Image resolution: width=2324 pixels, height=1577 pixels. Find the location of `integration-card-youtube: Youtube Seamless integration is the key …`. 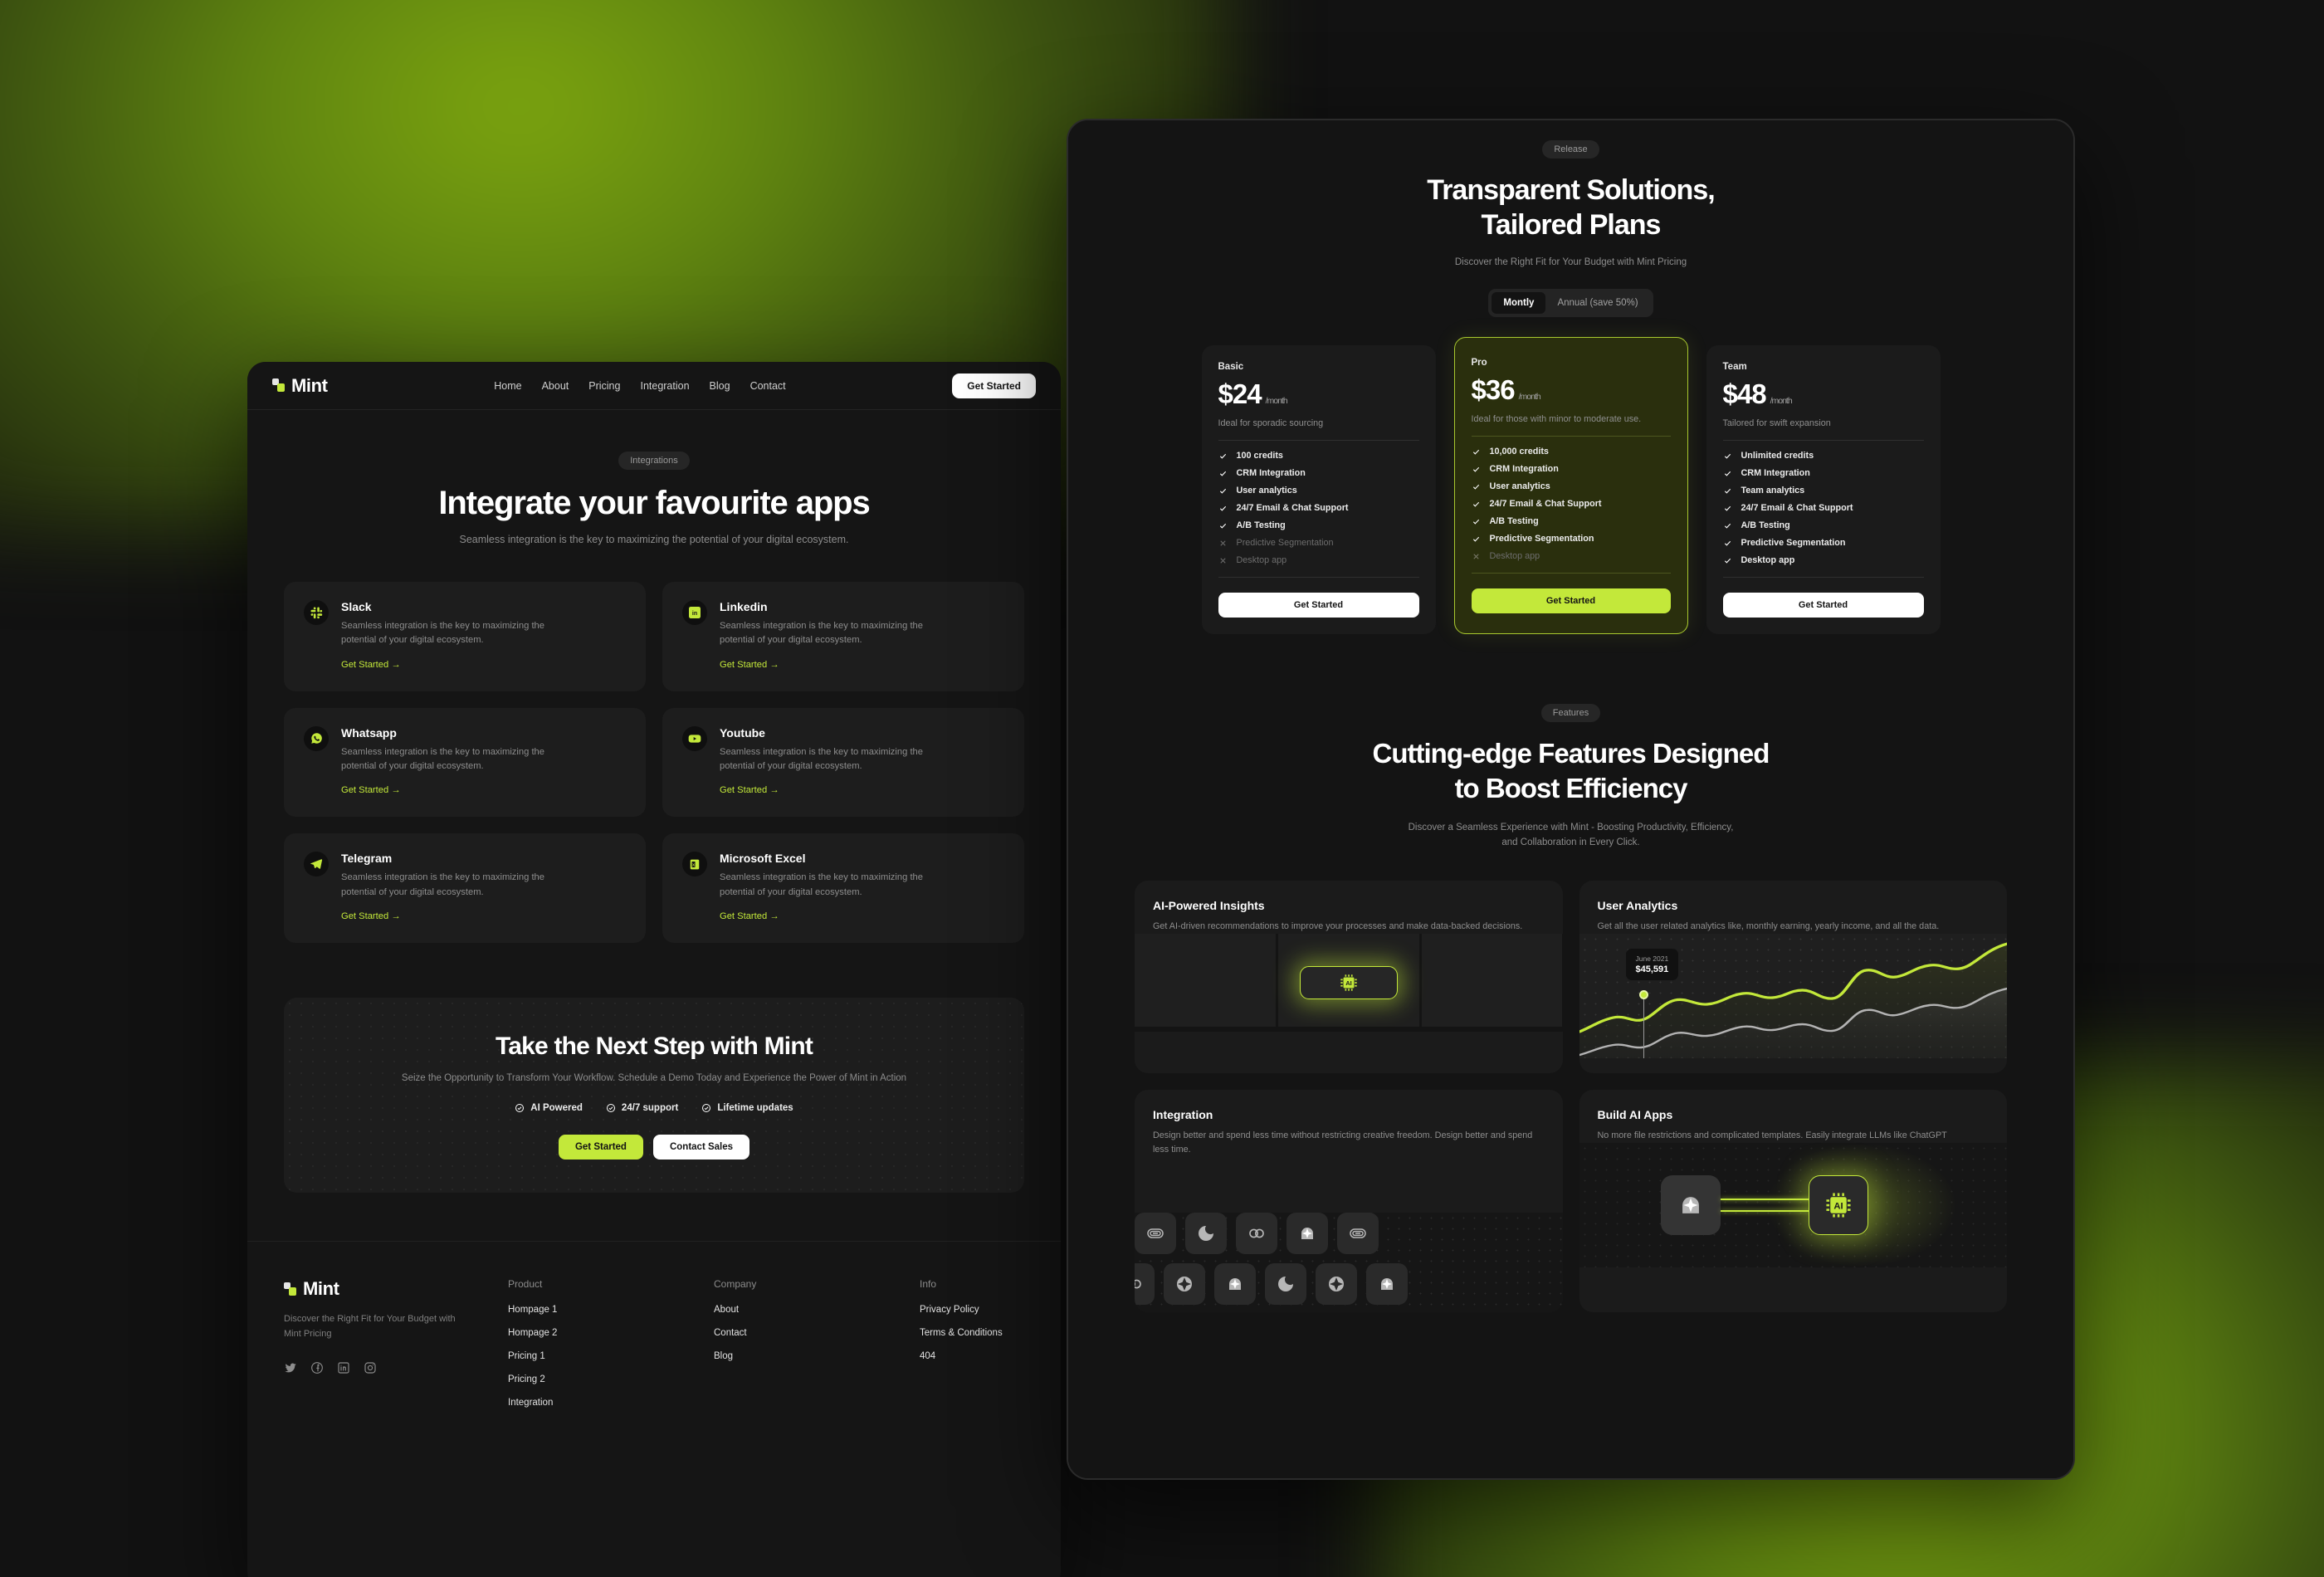

integration-card-youtube: Youtube Seamless integration is the key … is located at coordinates (843, 762).